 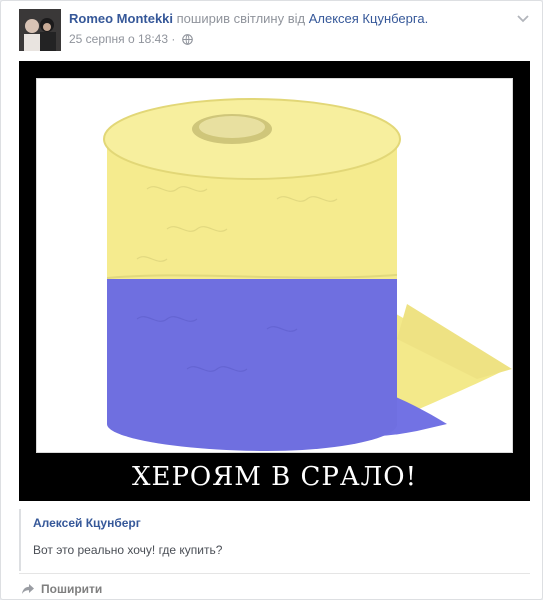 What do you see at coordinates (274, 573) in the screenshot?
I see `action-divider` at bounding box center [274, 573].